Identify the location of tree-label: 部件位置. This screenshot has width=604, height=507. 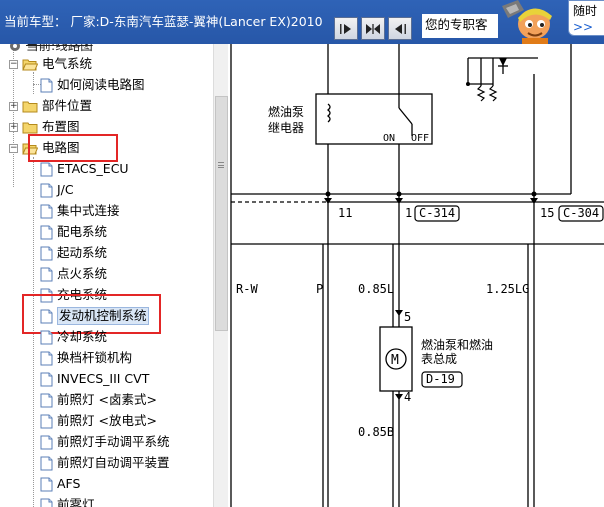
(67, 105).